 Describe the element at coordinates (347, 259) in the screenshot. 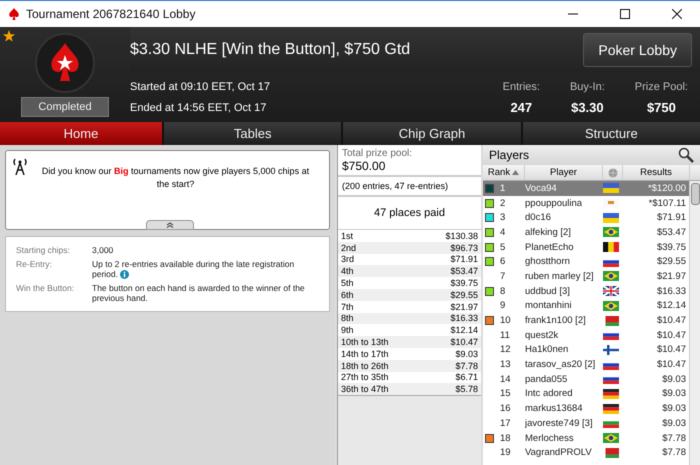

I see `place-text: 3rd` at that location.